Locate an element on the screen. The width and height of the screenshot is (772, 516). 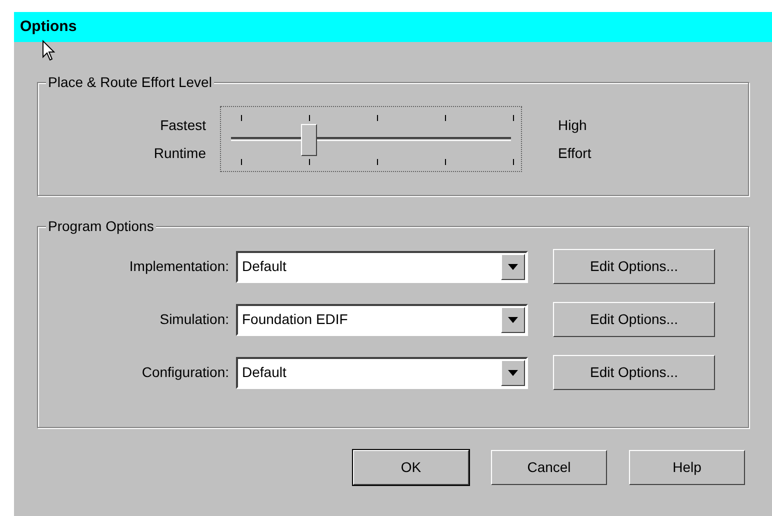
cursor-icon is located at coordinates (49, 51).